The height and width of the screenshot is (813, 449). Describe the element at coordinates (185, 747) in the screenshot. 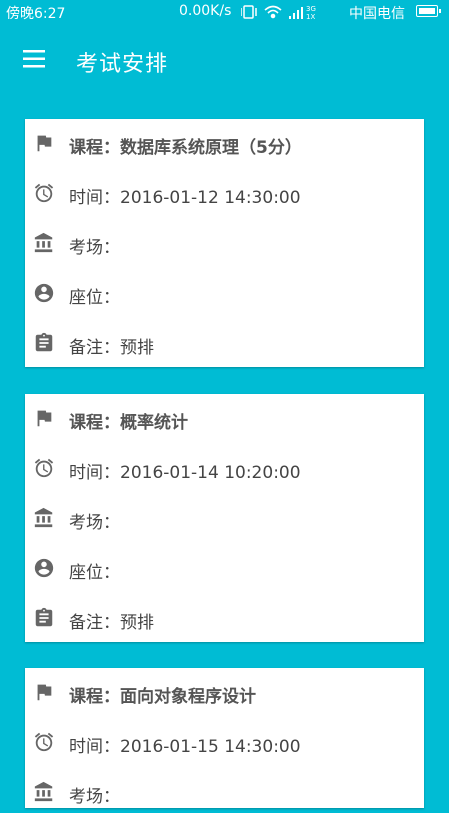

I see `time-label: 时间：2016-01-15 14:30:00` at that location.